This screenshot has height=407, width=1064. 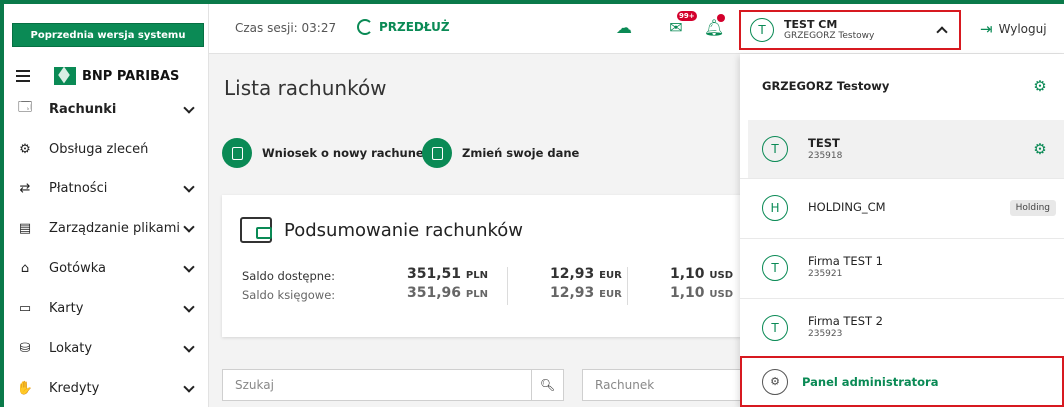 I want to click on refresh-icon, so click(x=365, y=27).